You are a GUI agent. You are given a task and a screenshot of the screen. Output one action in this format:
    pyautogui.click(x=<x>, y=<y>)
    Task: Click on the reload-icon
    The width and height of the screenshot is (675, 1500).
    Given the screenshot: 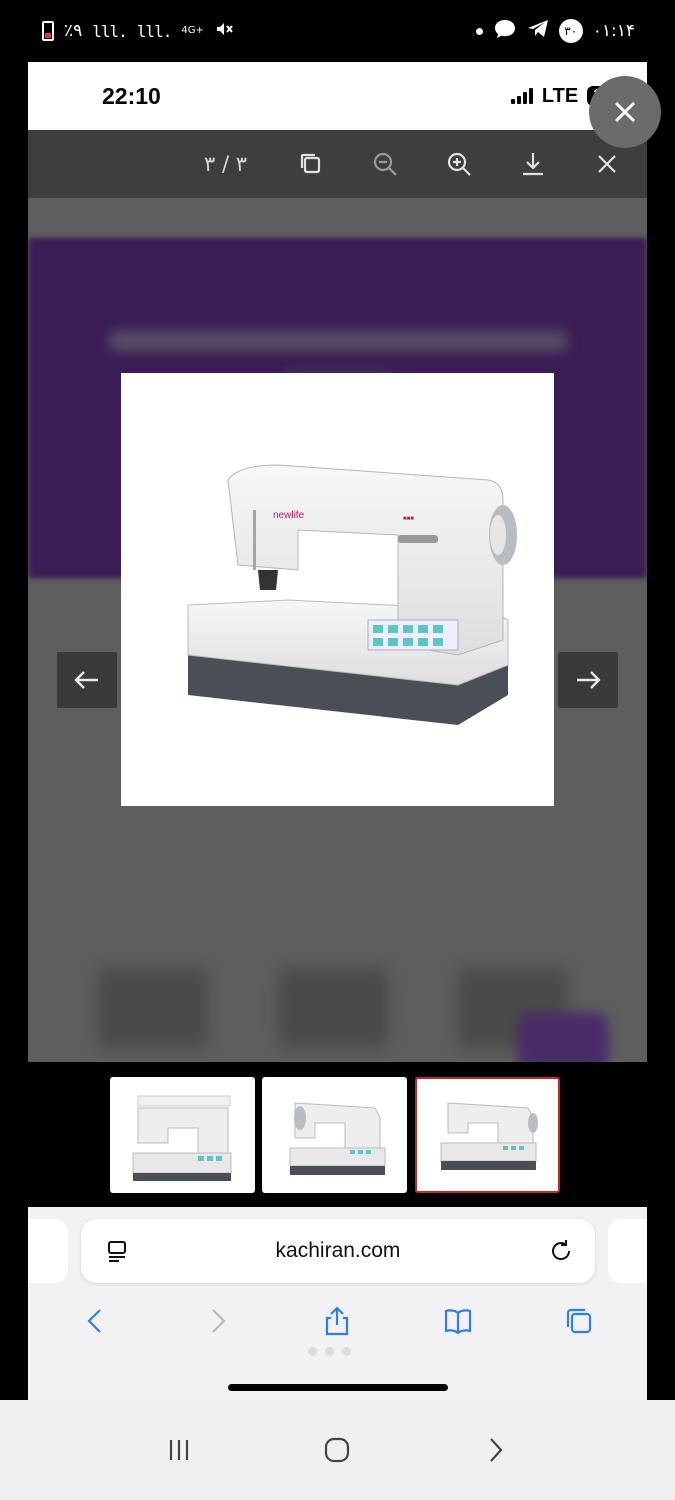 What is the action you would take?
    pyautogui.click(x=561, y=1251)
    